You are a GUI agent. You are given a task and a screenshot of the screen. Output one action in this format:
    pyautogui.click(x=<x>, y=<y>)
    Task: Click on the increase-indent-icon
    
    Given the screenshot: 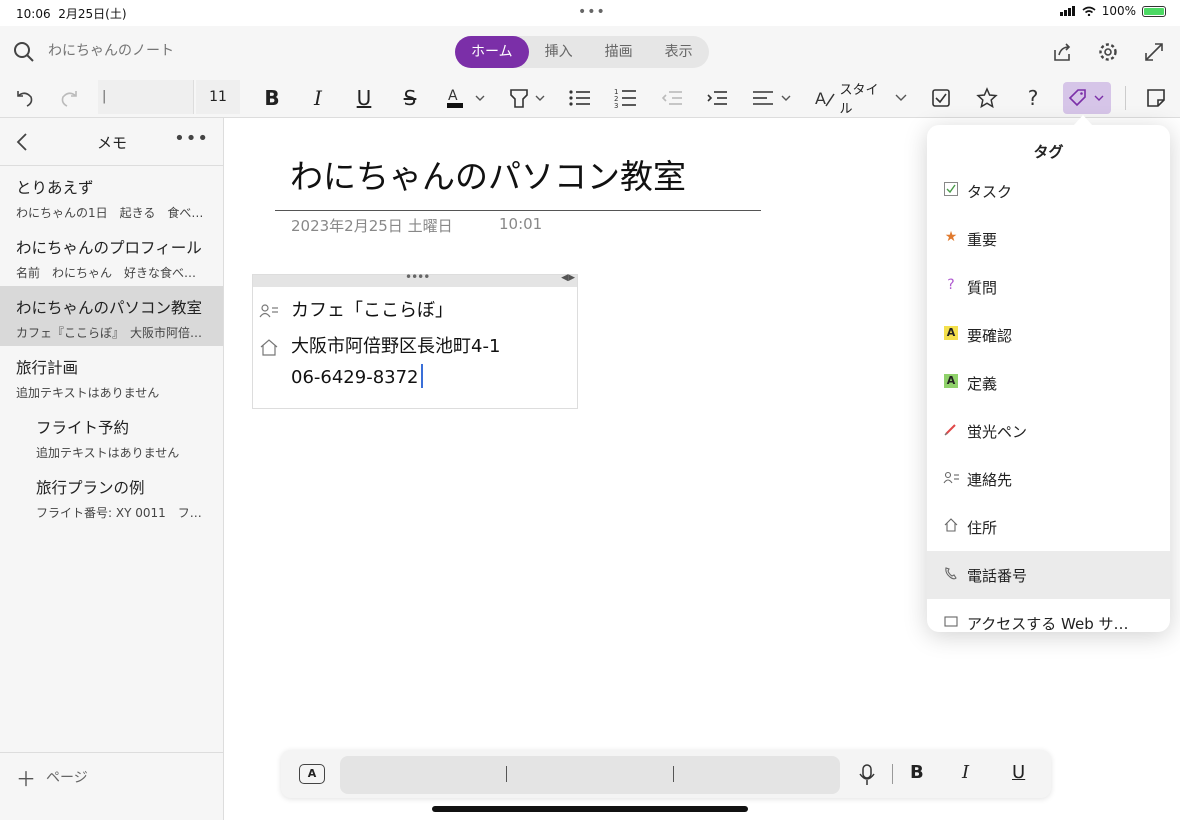 What is the action you would take?
    pyautogui.click(x=717, y=98)
    